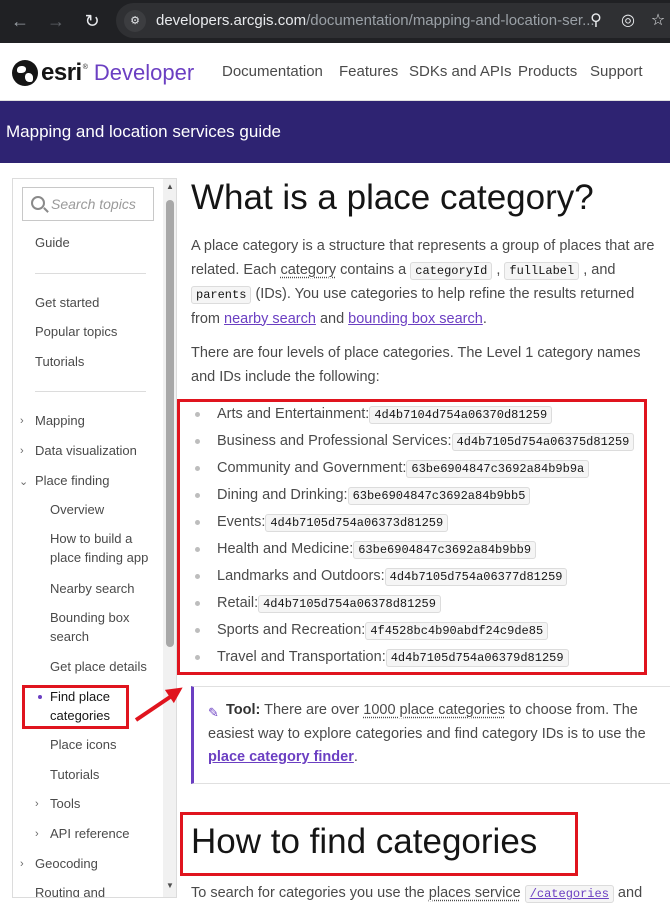  Describe the element at coordinates (281, 757) in the screenshot. I see `link-place-category-finder: place category finder` at that location.